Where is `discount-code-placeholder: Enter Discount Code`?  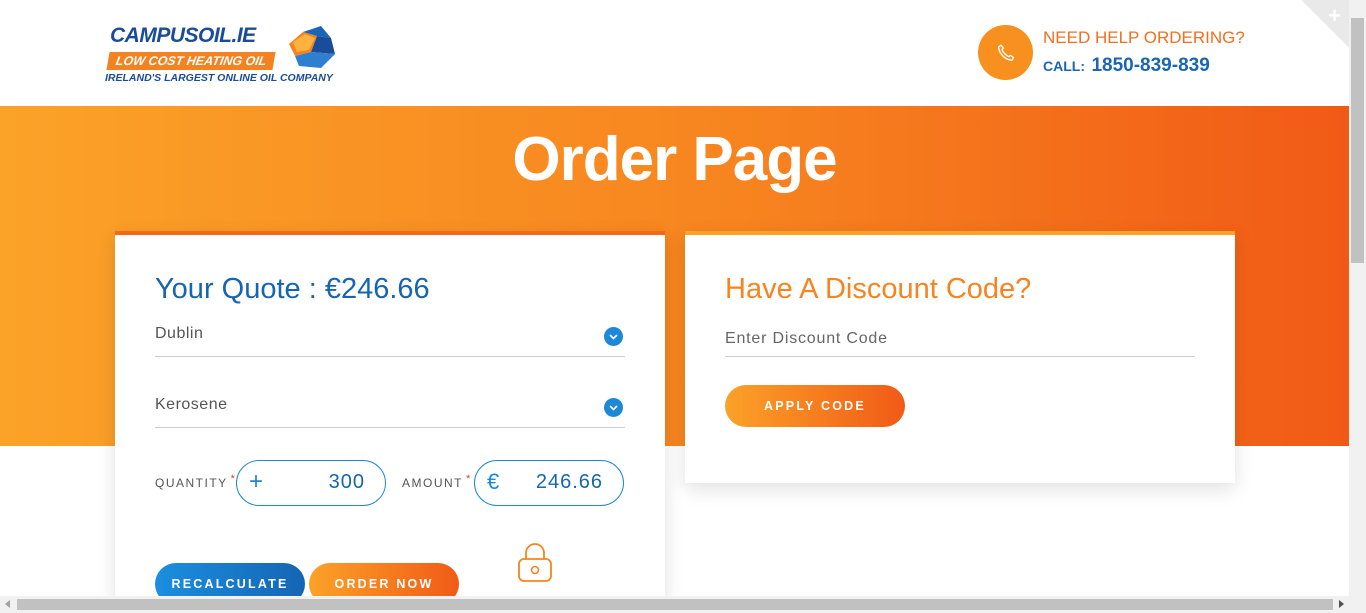 discount-code-placeholder: Enter Discount Code is located at coordinates (806, 338).